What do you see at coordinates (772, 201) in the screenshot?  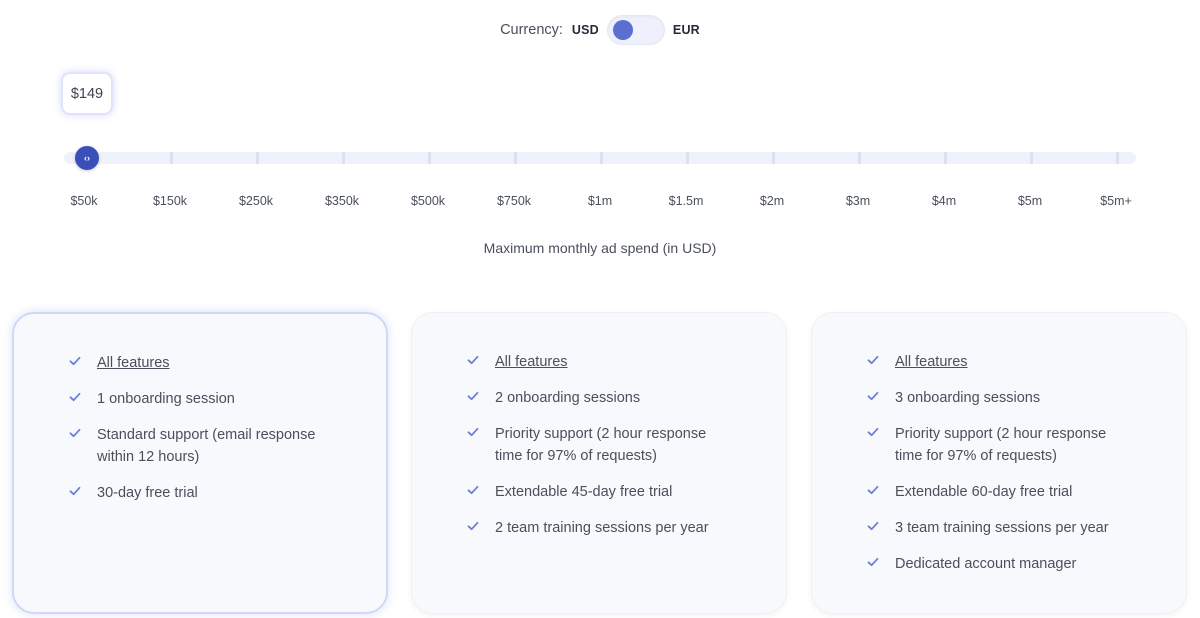 I see `slider-tick-label: $2m` at bounding box center [772, 201].